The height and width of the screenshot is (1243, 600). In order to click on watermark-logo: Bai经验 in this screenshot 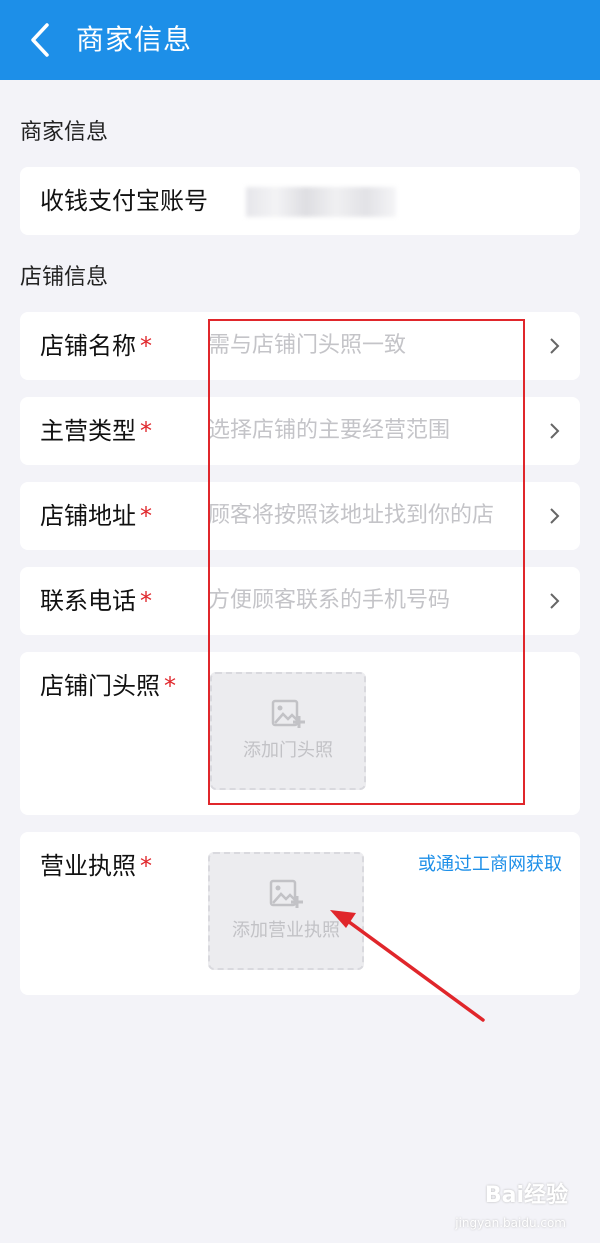, I will do `click(526, 1195)`.